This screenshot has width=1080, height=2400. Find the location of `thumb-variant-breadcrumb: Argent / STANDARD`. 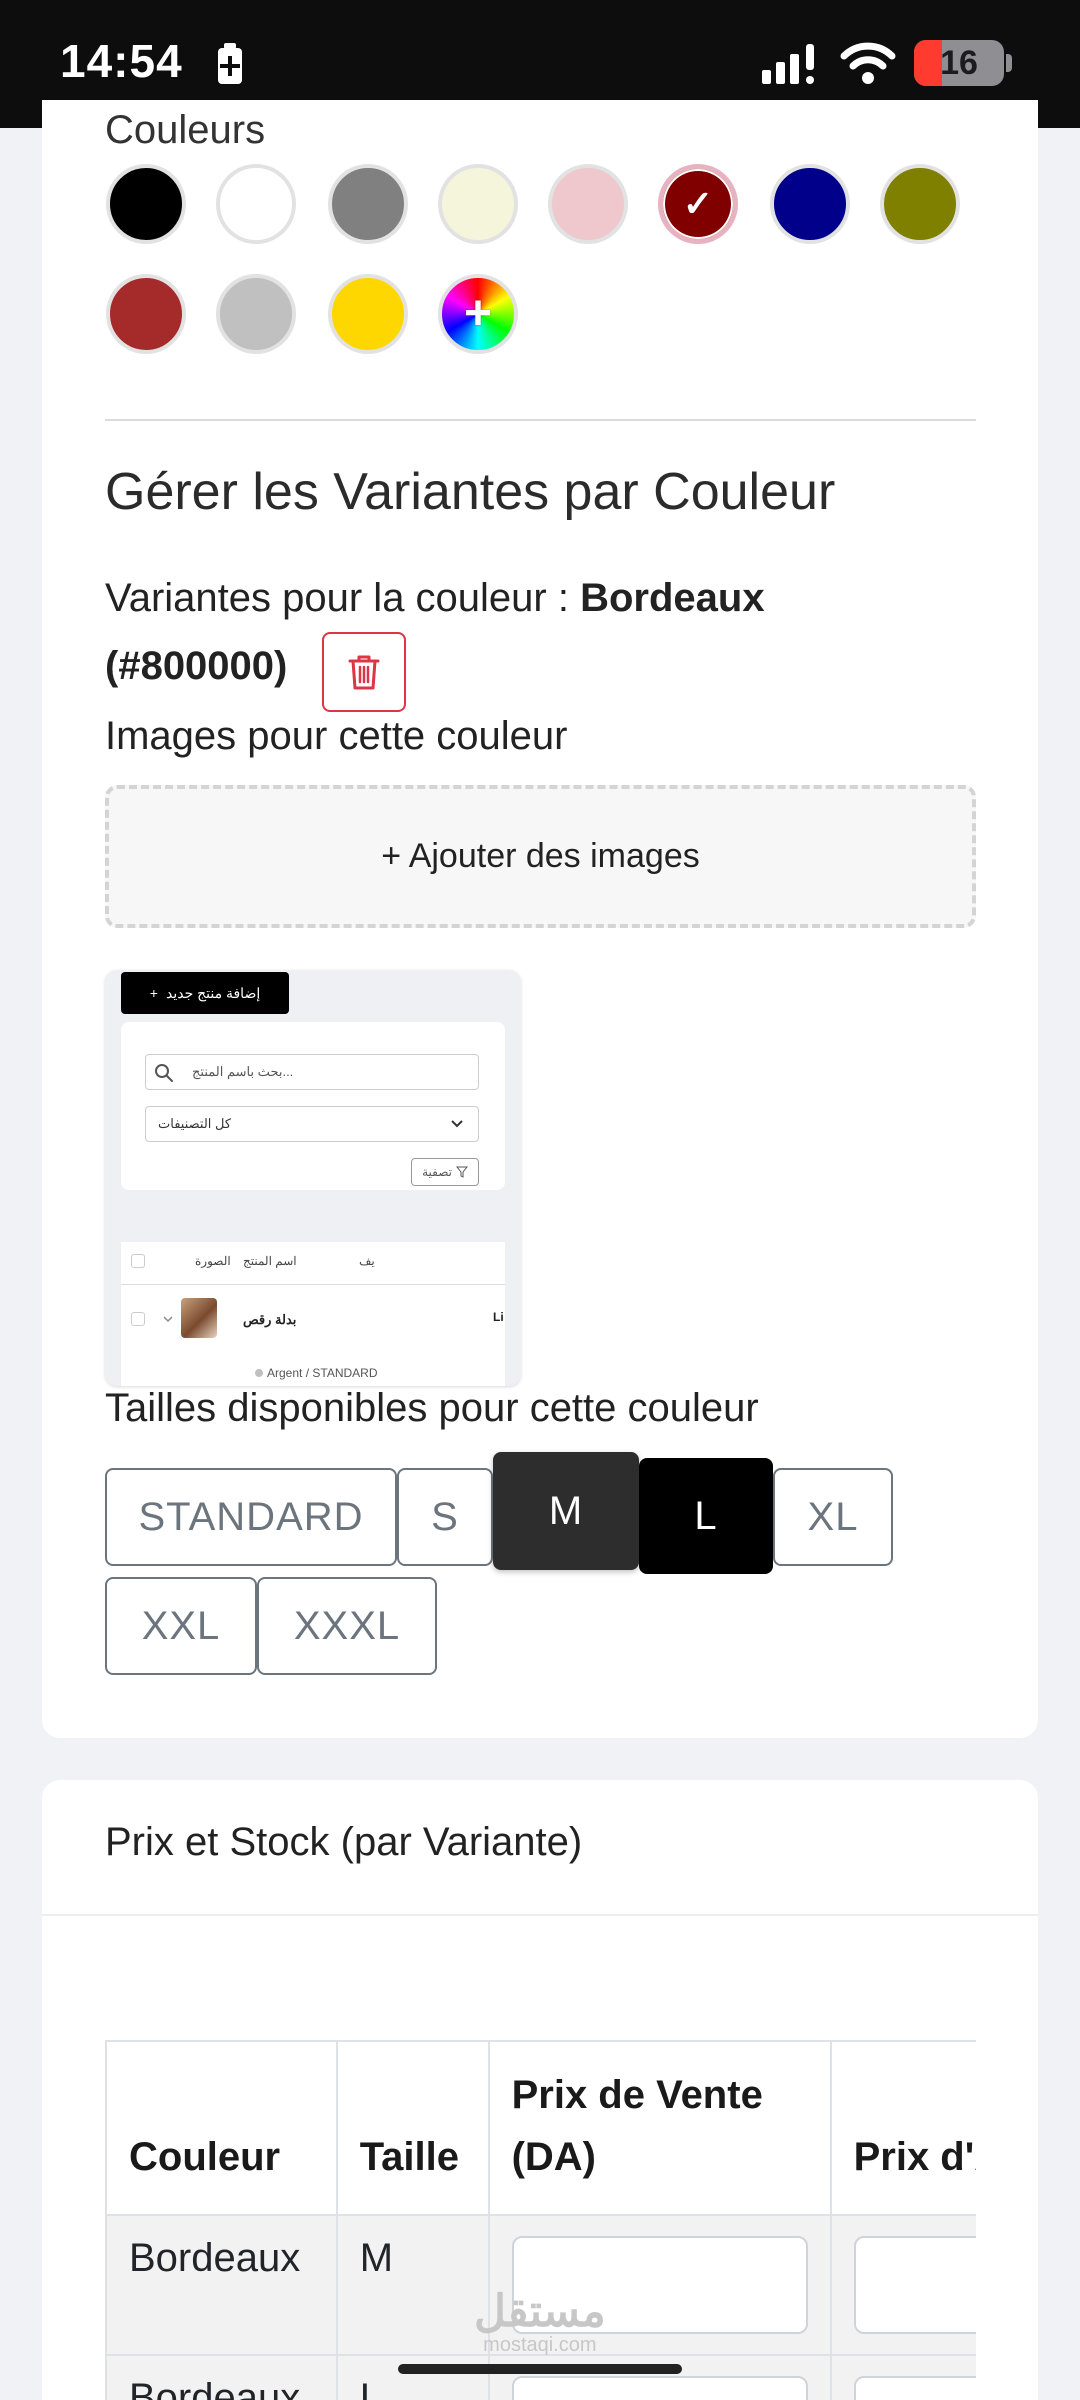

thumb-variant-breadcrumb: Argent / STANDARD is located at coordinates (316, 1373).